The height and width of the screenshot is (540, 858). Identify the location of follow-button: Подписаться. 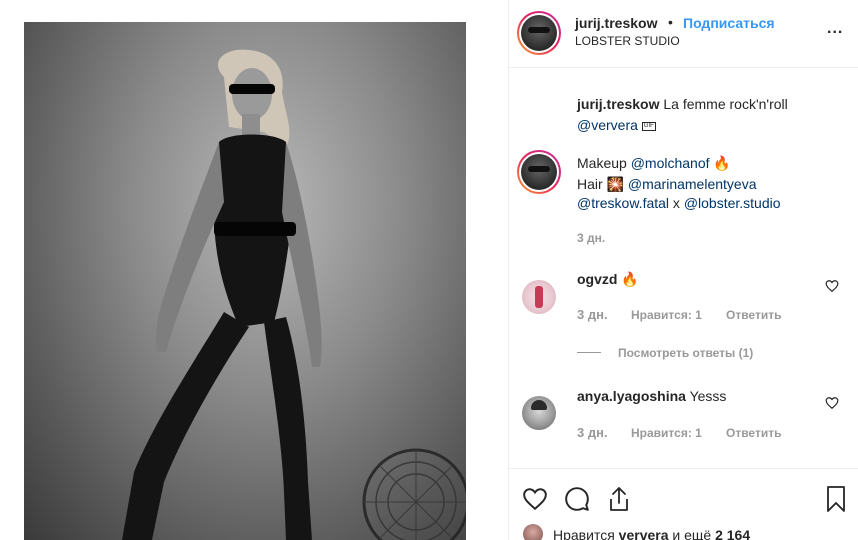
(729, 23).